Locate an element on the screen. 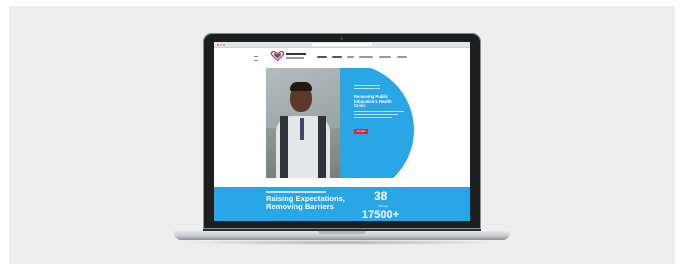 The image size is (684, 272). hero-photo-student is located at coordinates (303, 123).